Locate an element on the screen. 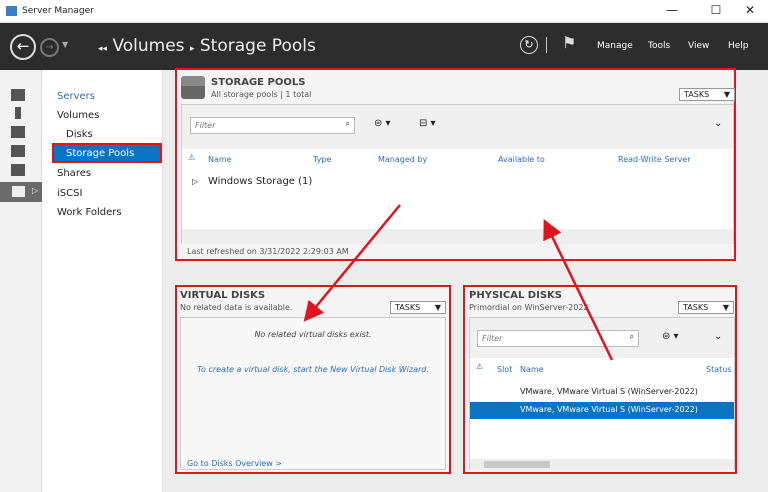  annotation-arrows is located at coordinates (458, 282).